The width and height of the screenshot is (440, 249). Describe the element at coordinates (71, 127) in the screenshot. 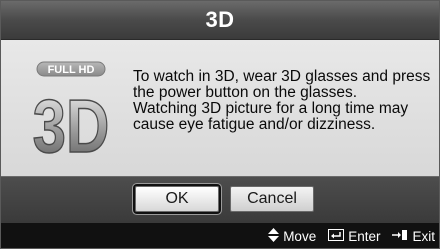

I see `logo-3d-mark: 3D` at that location.